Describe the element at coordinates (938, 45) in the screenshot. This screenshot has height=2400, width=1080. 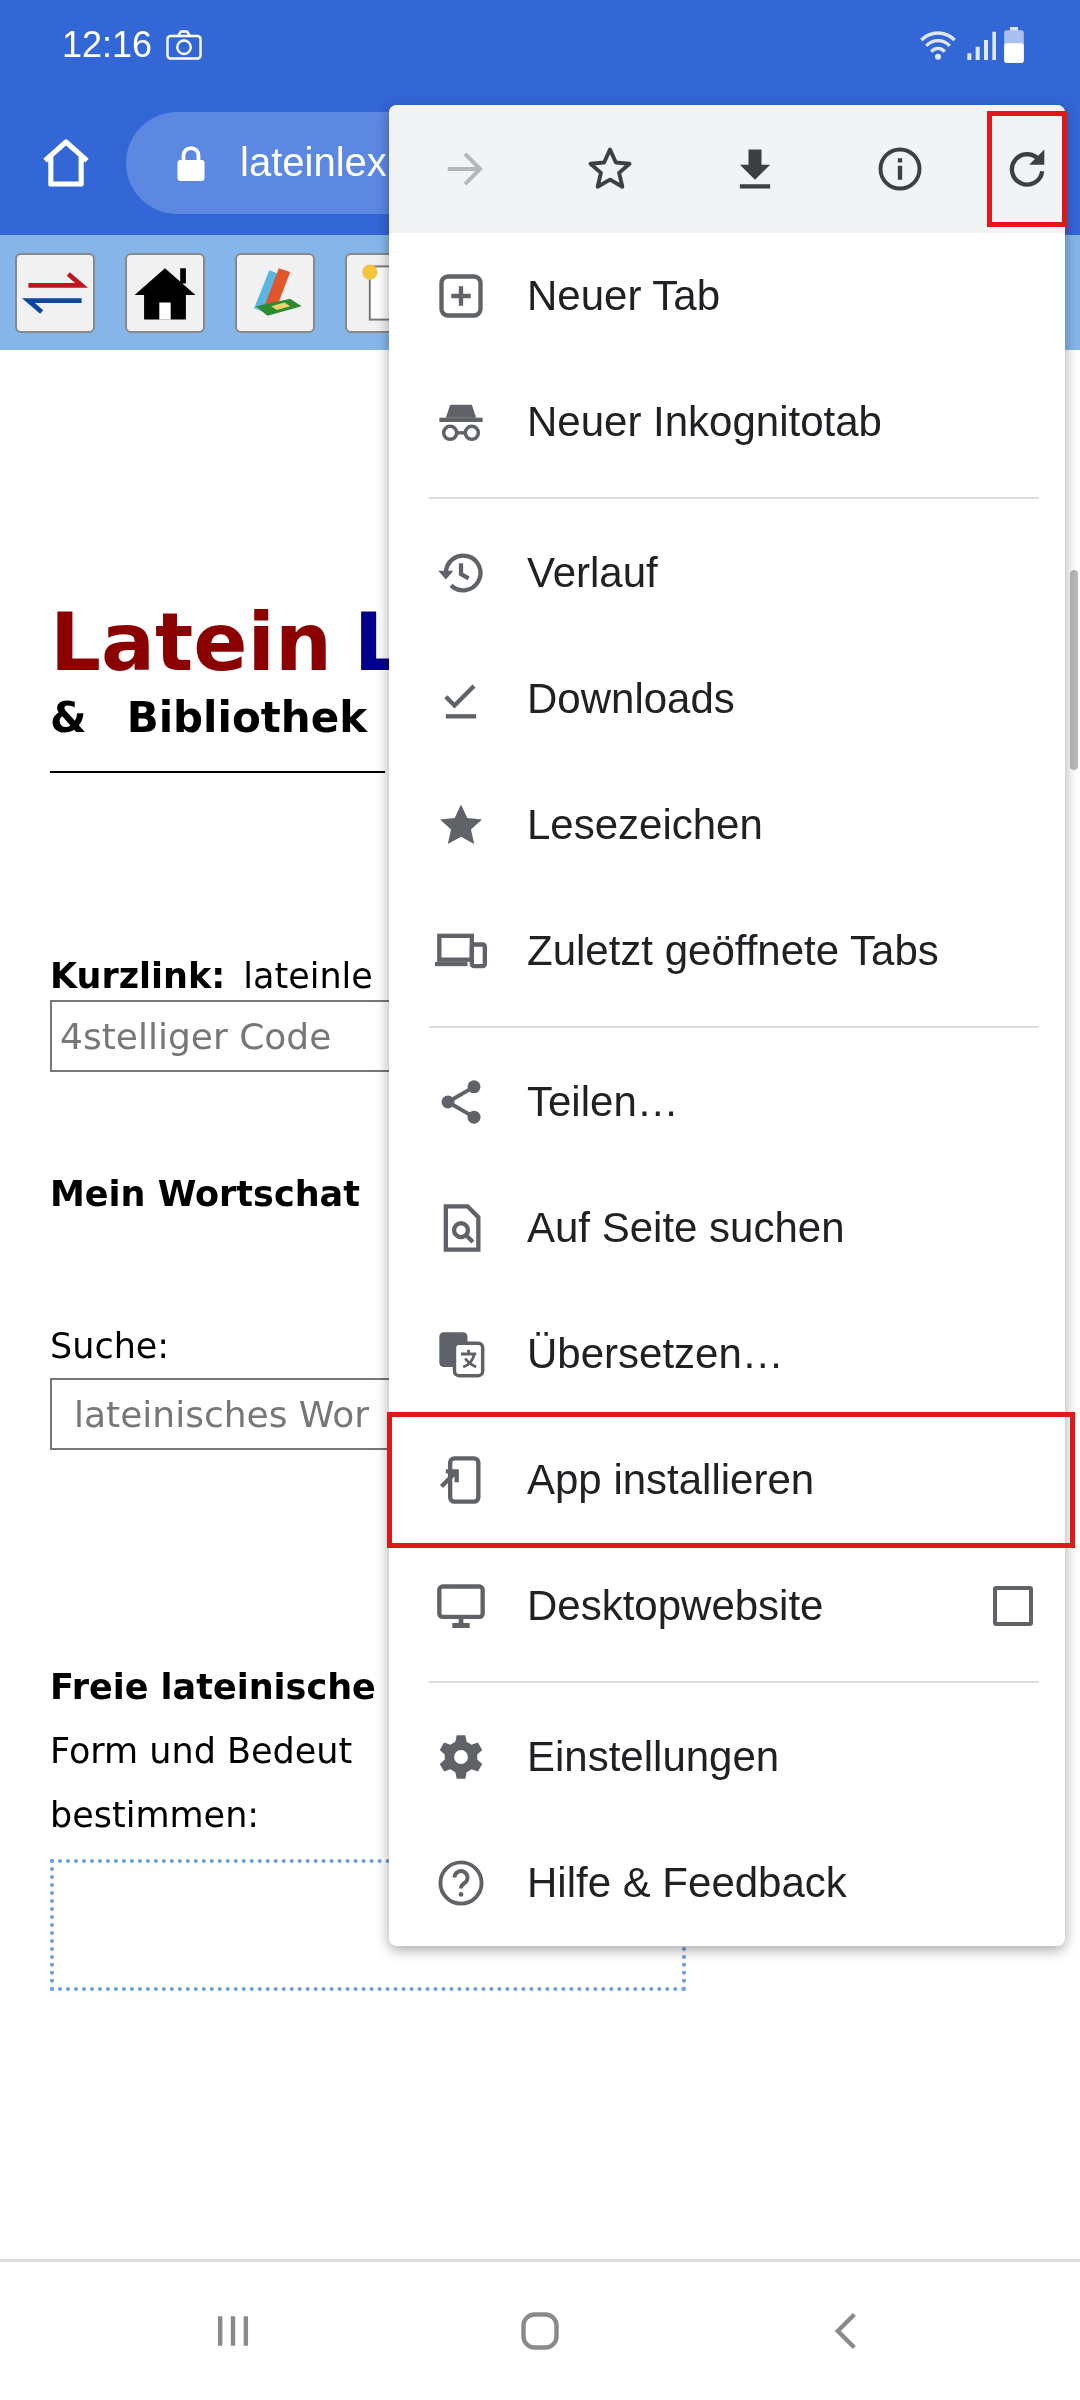
I see `wifi-icon` at that location.